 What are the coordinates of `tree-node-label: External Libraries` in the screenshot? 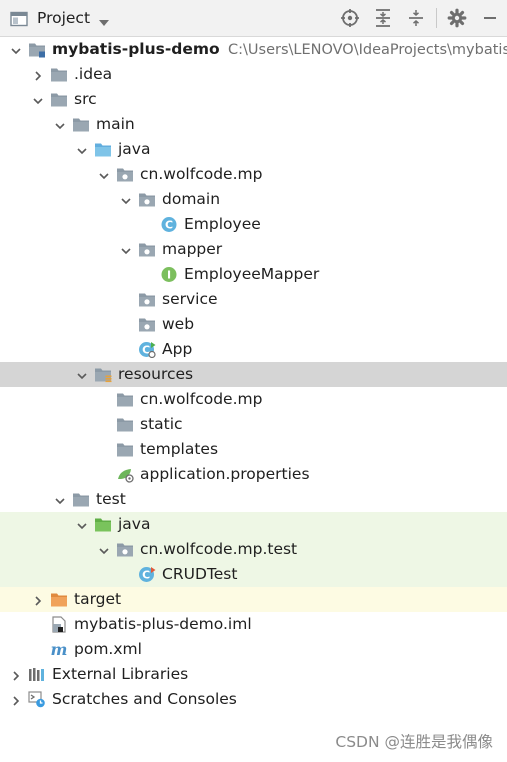 It's located at (120, 674).